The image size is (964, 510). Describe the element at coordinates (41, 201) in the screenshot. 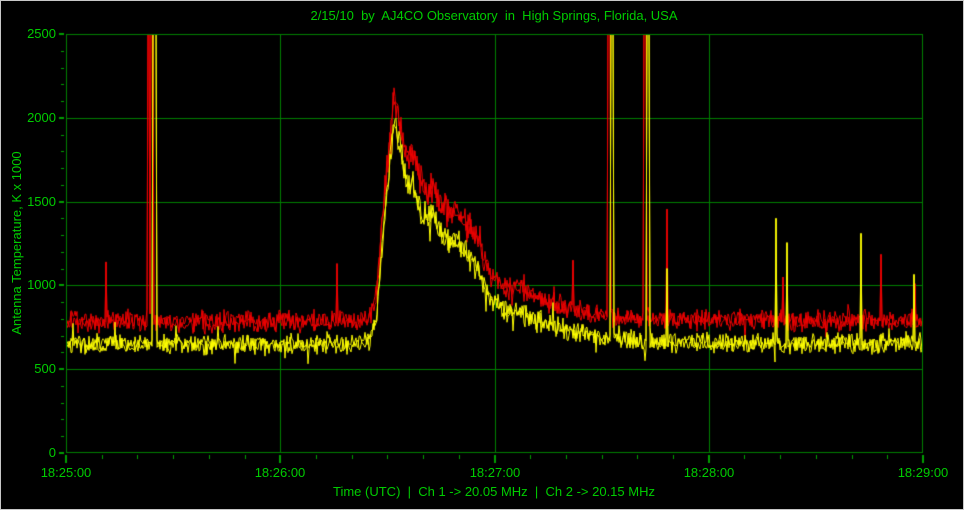

I see `y-tick-label: 1500` at that location.